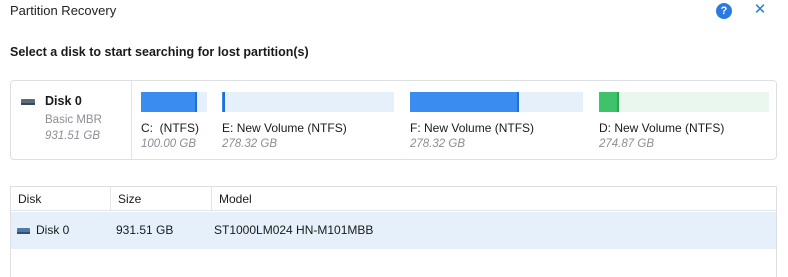  Describe the element at coordinates (724, 11) in the screenshot. I see `help-icon: ?` at that location.